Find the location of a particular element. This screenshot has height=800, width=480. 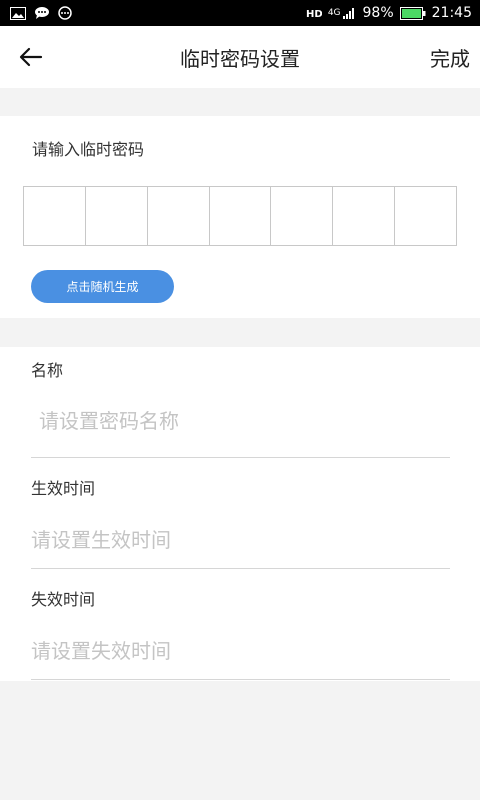

battery-icon is located at coordinates (412, 13).